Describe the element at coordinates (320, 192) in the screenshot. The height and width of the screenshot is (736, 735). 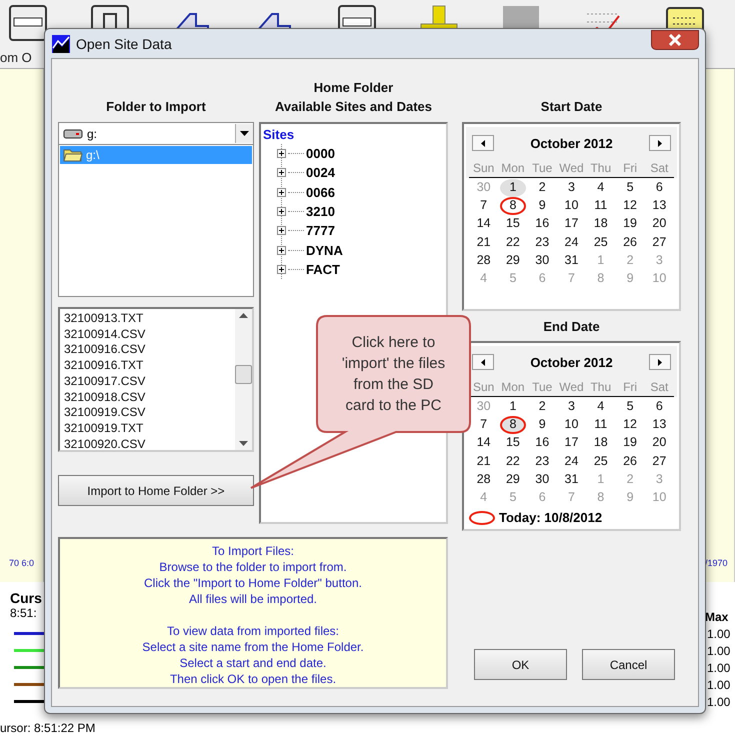
I see `tree-item: 0066` at that location.